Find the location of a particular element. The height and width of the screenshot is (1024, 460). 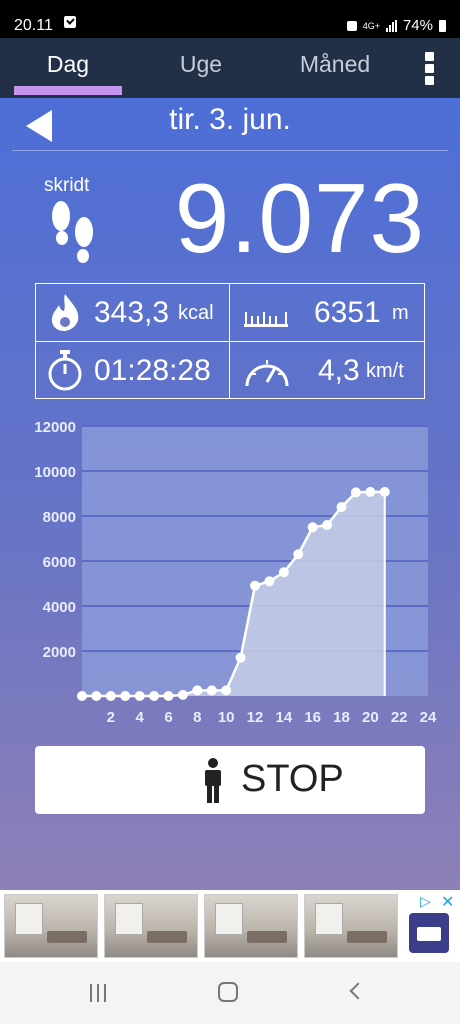

chart-y-tick: 8000 is located at coordinates (59, 517).